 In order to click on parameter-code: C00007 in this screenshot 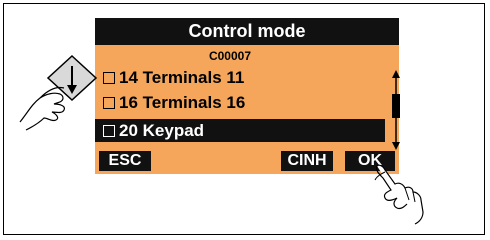, I will do `click(230, 56)`.